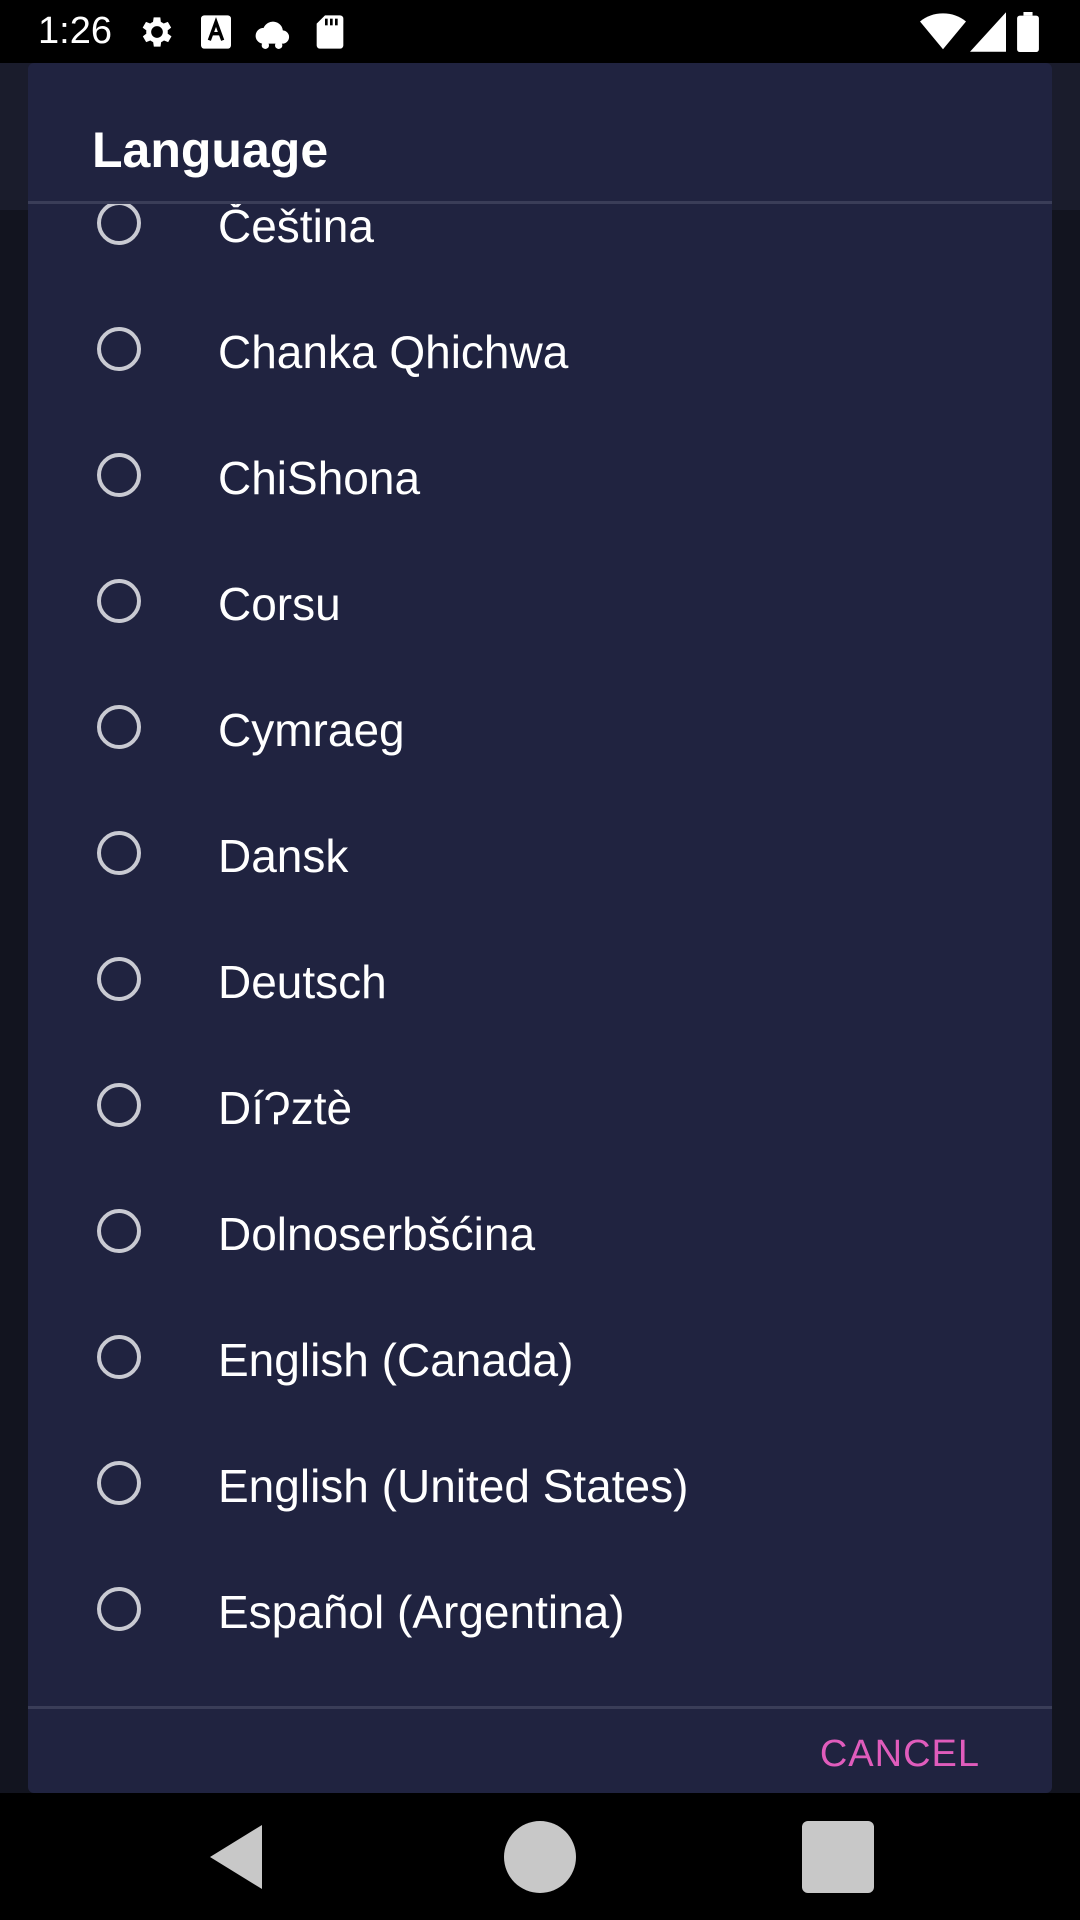  I want to click on language-option: DíɁztè, so click(540, 1108).